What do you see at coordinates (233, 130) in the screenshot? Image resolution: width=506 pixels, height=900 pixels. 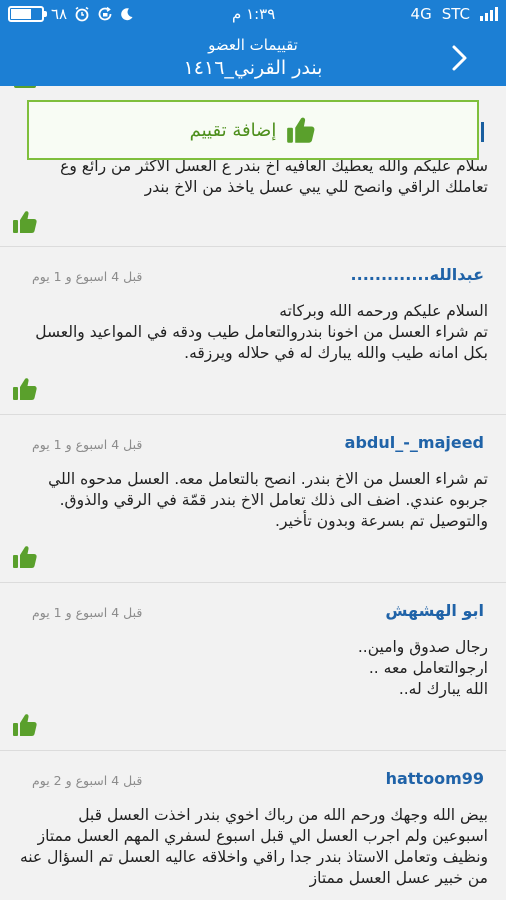 I see `add-rating-label: إضافة تقييم` at bounding box center [233, 130].